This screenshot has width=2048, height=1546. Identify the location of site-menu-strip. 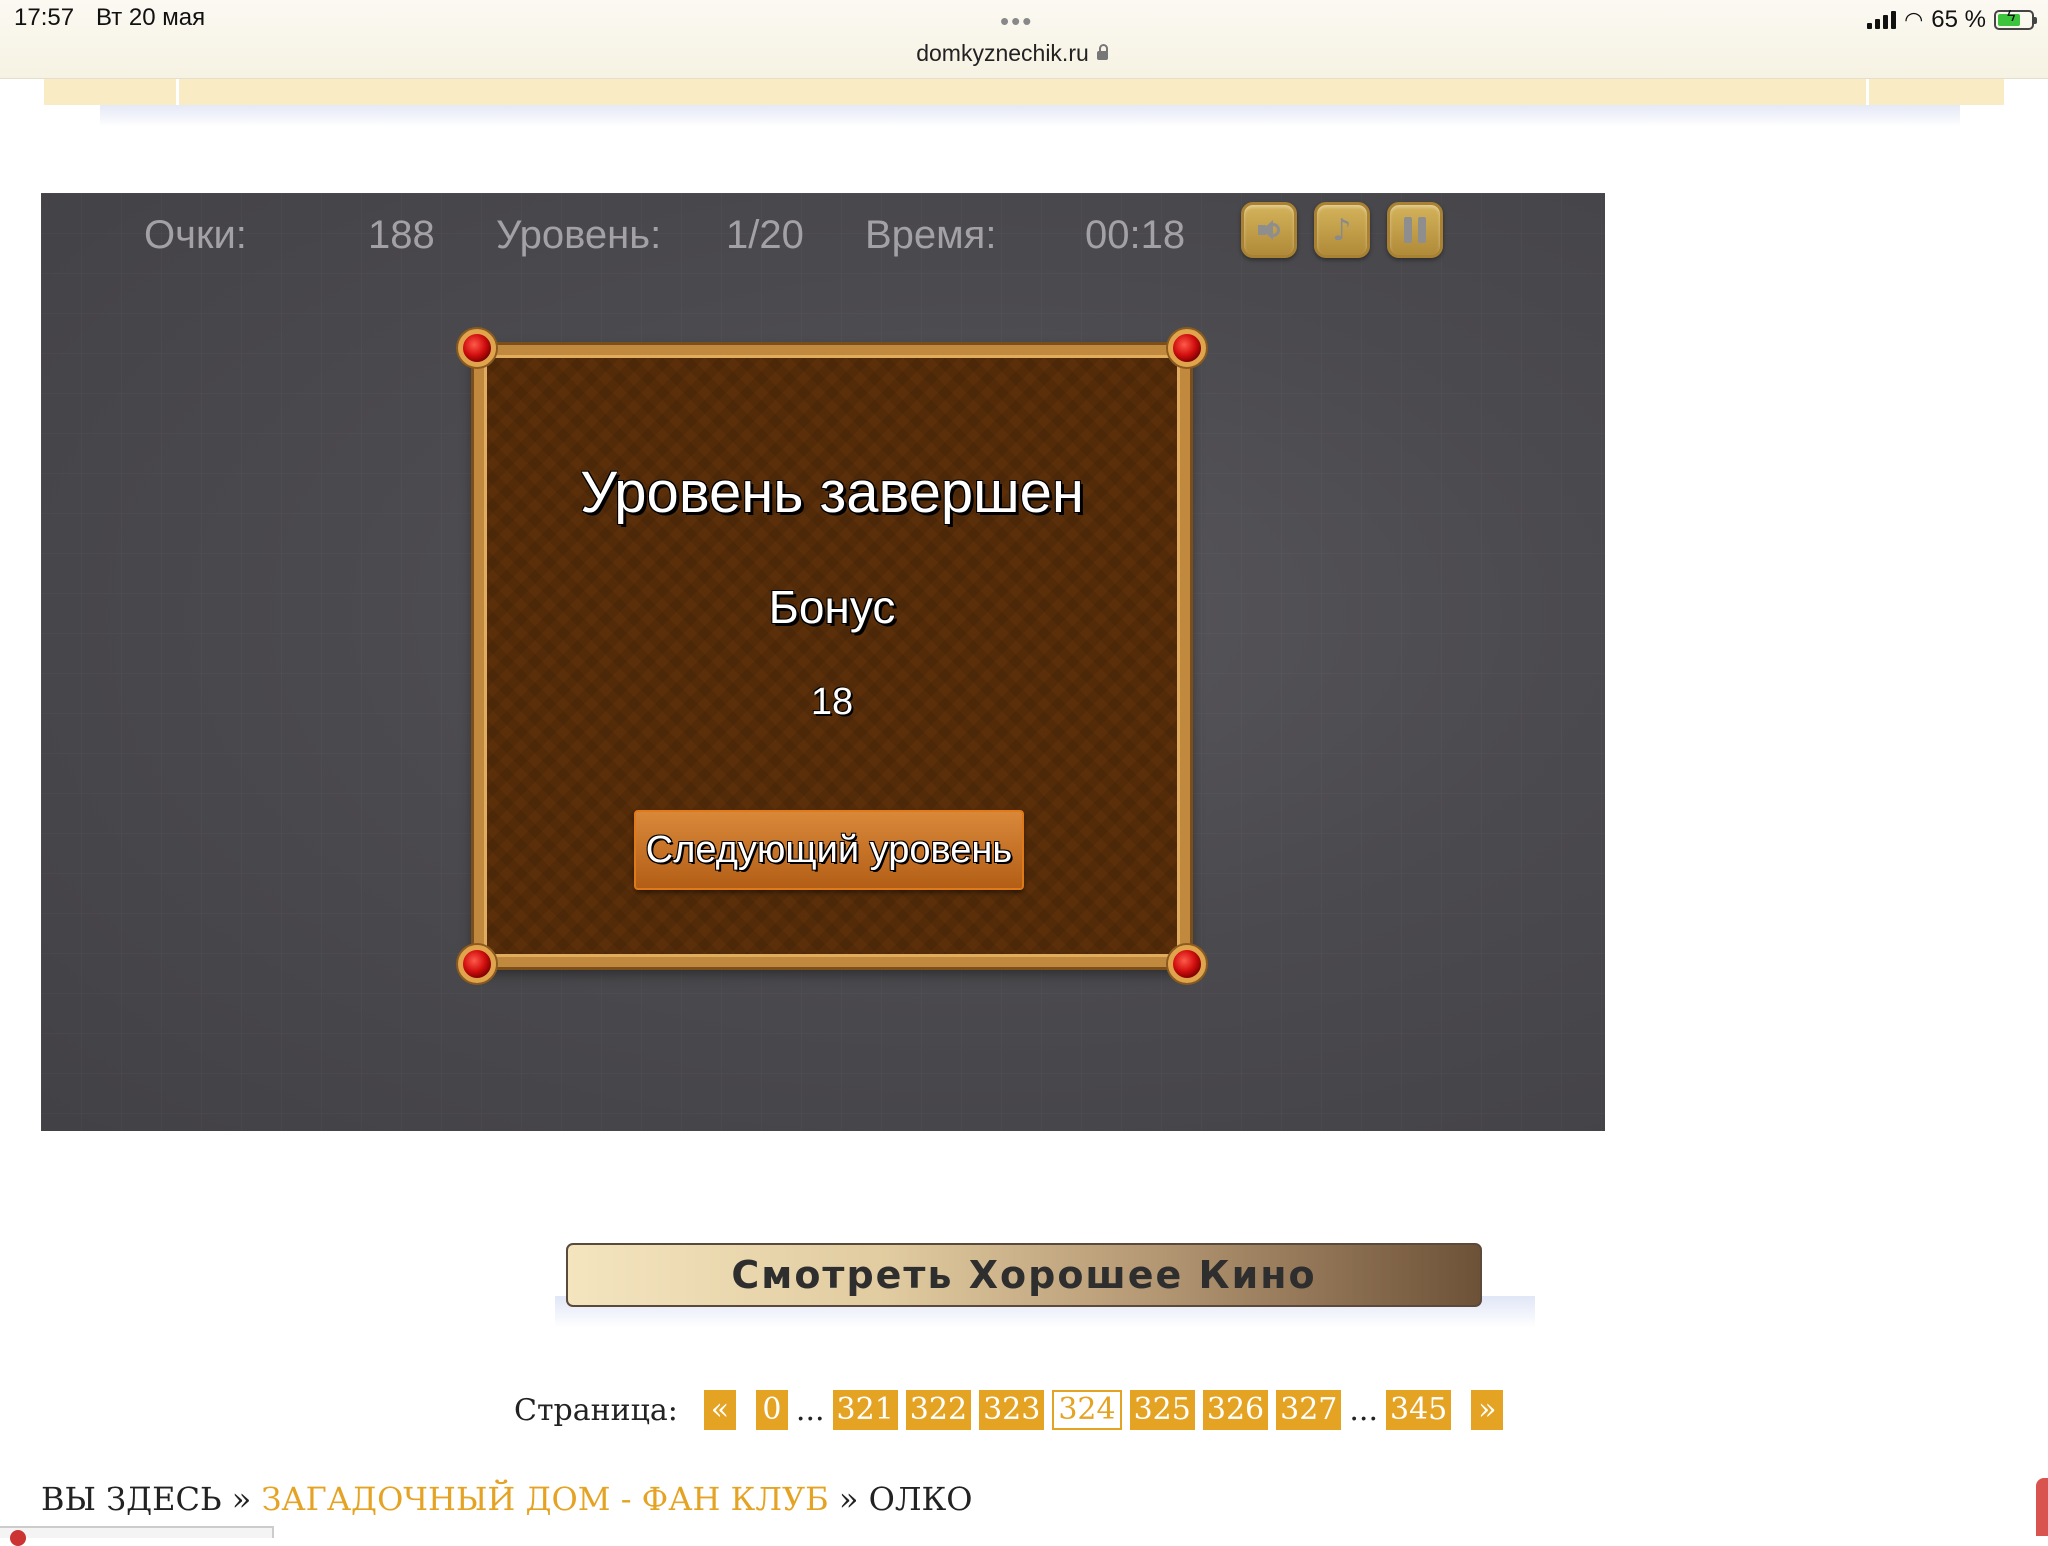
(1024, 92).